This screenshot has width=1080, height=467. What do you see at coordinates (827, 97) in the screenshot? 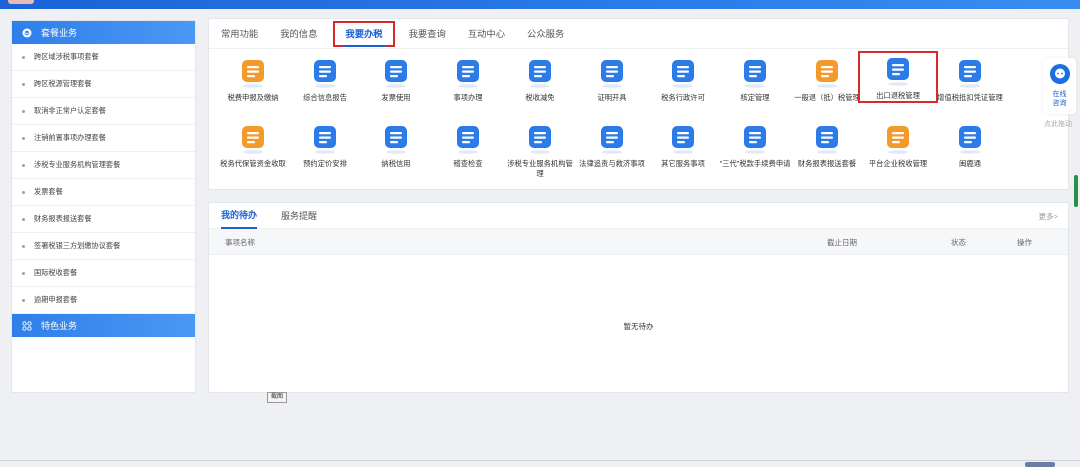
I see `function-item-label: 一般退（抵）税管理` at bounding box center [827, 97].